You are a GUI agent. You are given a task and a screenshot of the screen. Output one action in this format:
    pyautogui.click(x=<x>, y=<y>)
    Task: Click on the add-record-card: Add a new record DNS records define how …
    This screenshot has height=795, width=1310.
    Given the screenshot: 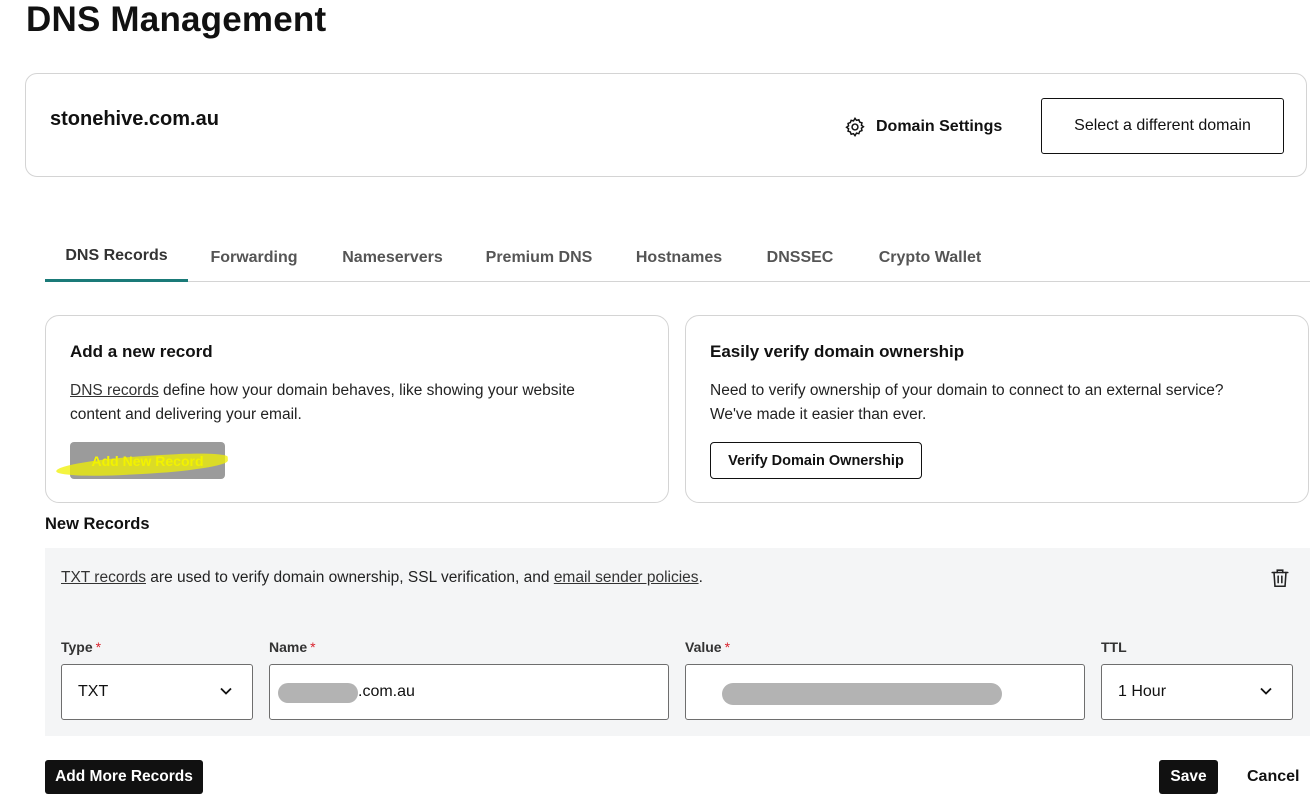 What is the action you would take?
    pyautogui.click(x=357, y=409)
    